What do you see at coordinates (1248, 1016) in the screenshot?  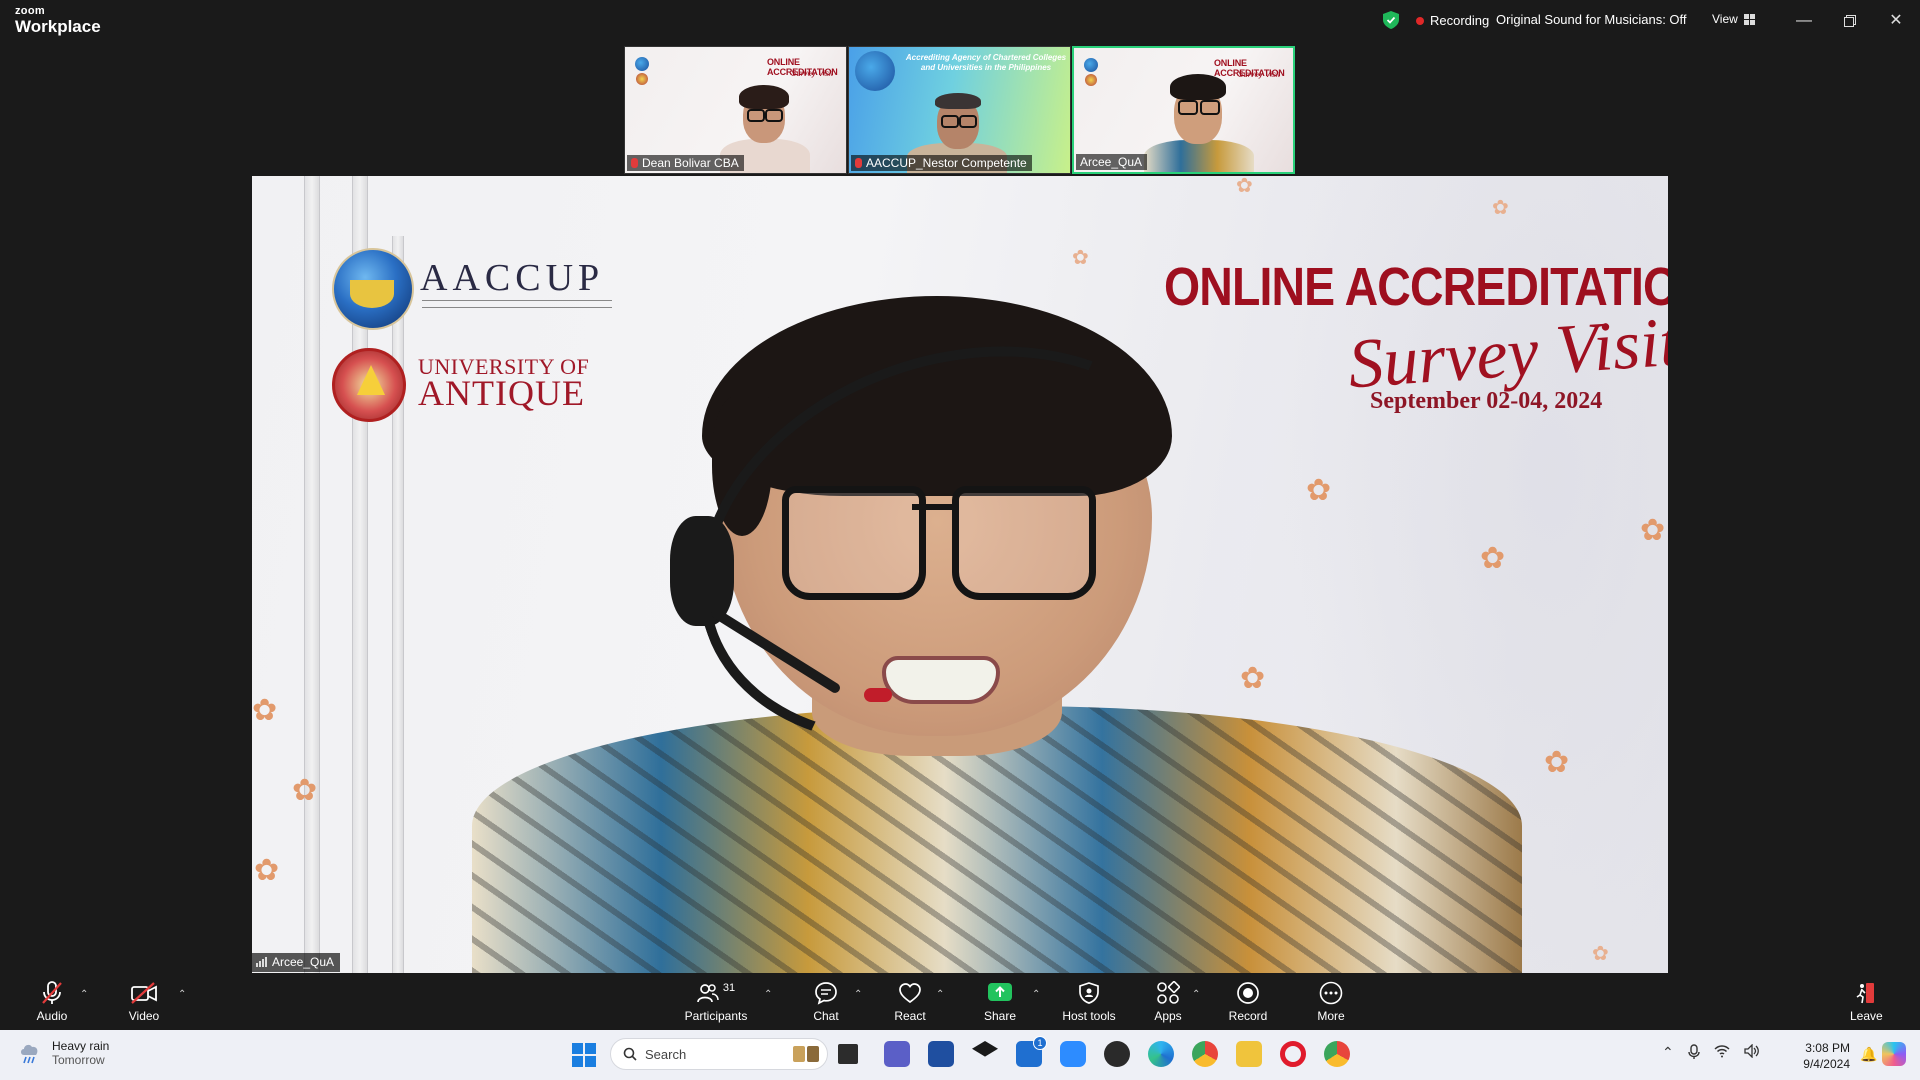 I see `record-label: Record` at bounding box center [1248, 1016].